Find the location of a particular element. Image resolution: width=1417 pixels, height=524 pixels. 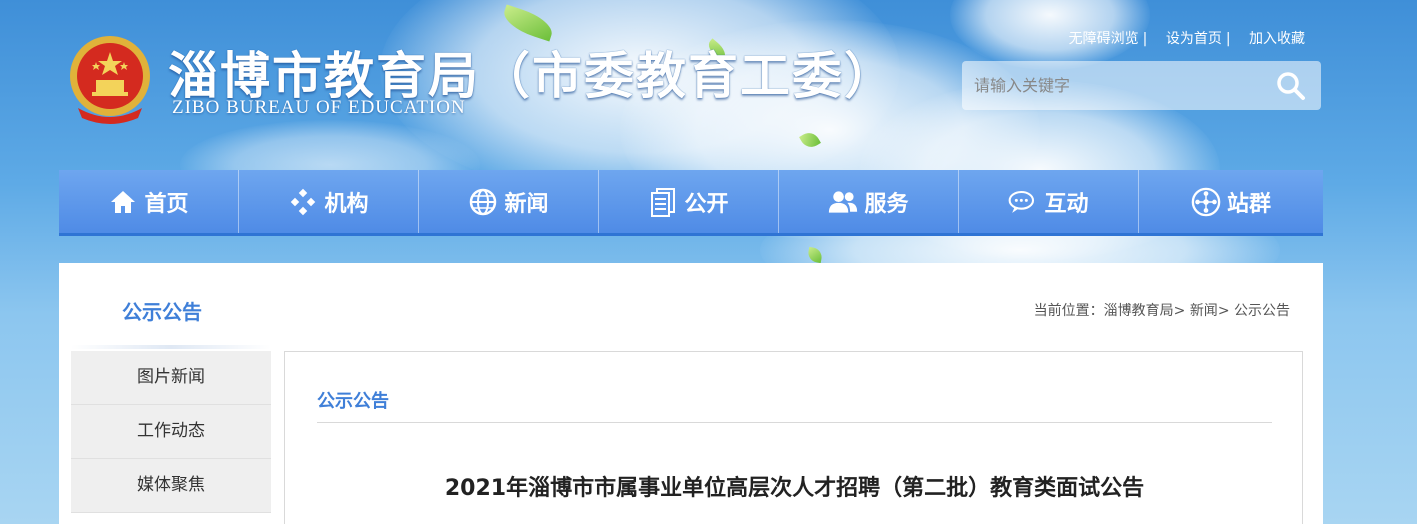

article-title: 2021年淄博市市属事业单位高层次人才招聘（第二批）教育类面试公告 is located at coordinates (794, 488).